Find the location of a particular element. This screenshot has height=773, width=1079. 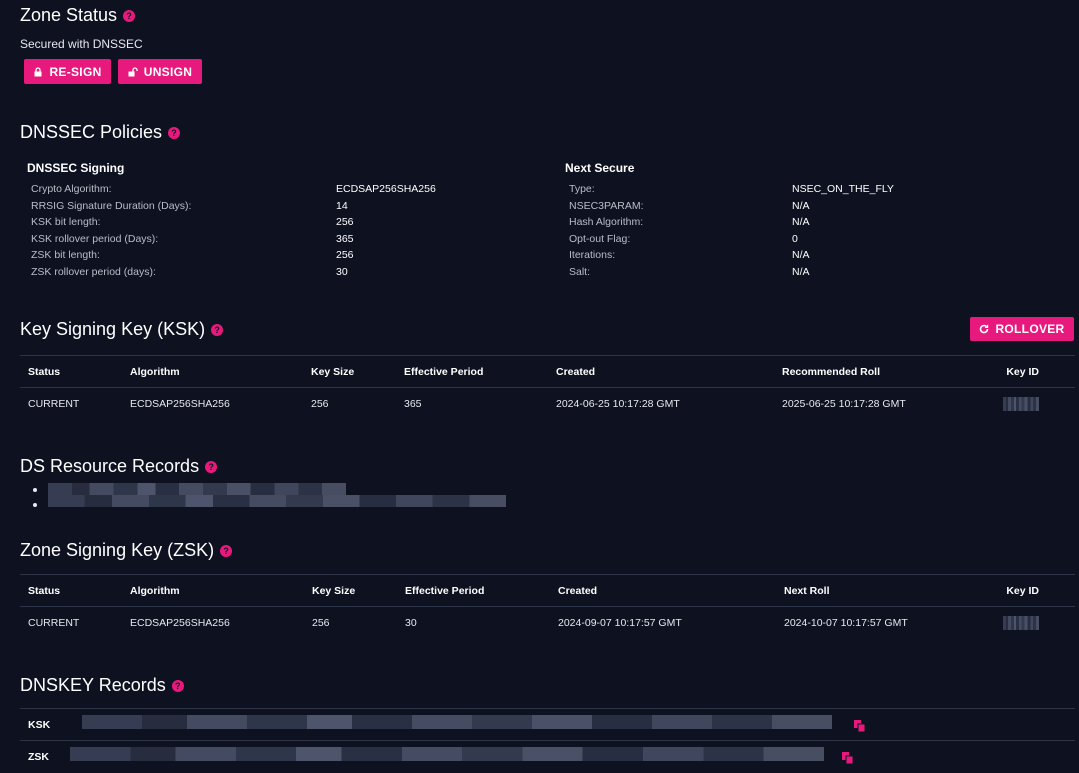

policy-value: 14 is located at coordinates (342, 205).